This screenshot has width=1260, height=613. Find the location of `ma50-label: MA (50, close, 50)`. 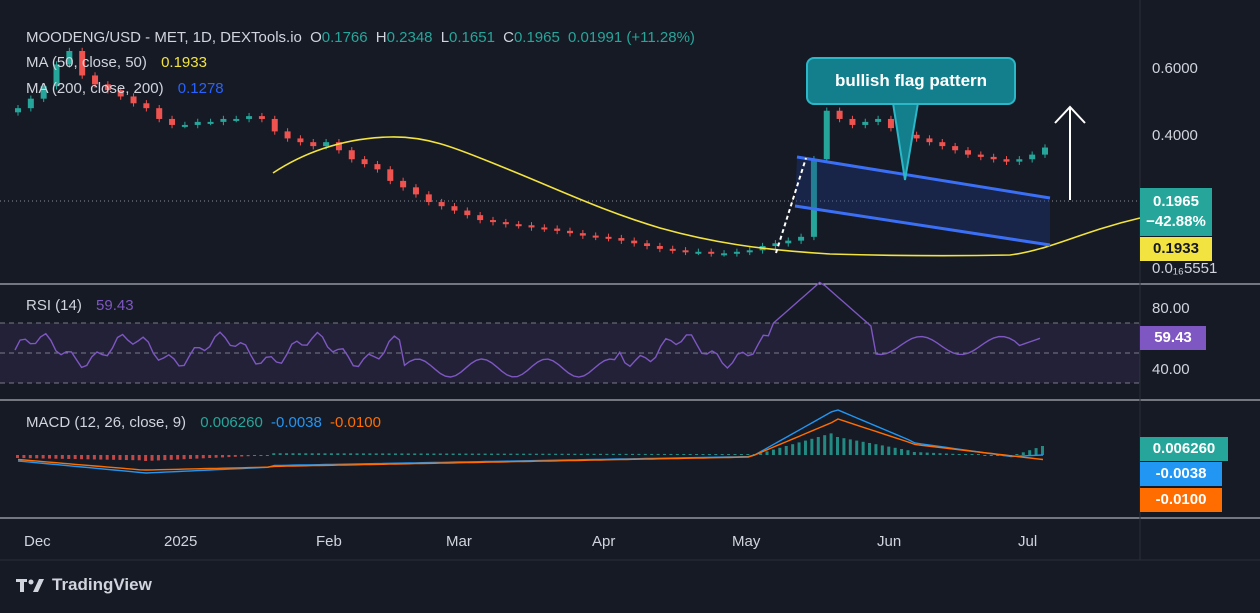

ma50-label: MA (50, close, 50) is located at coordinates (86, 62).